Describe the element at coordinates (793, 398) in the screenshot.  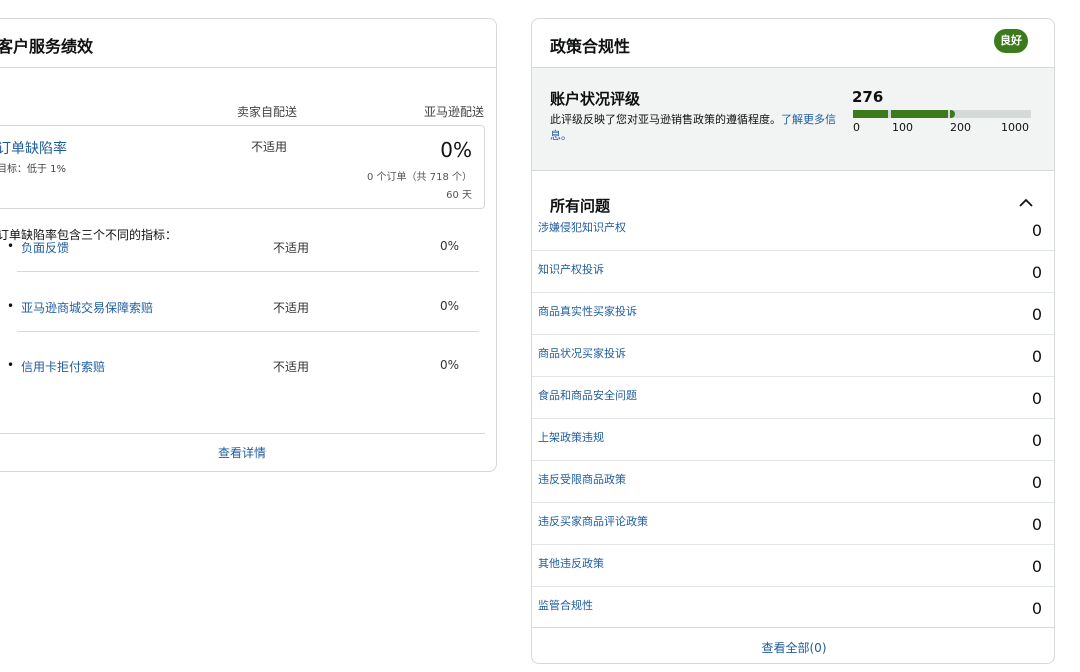
I see `issue-row: 食品和商品安全问题 0` at that location.